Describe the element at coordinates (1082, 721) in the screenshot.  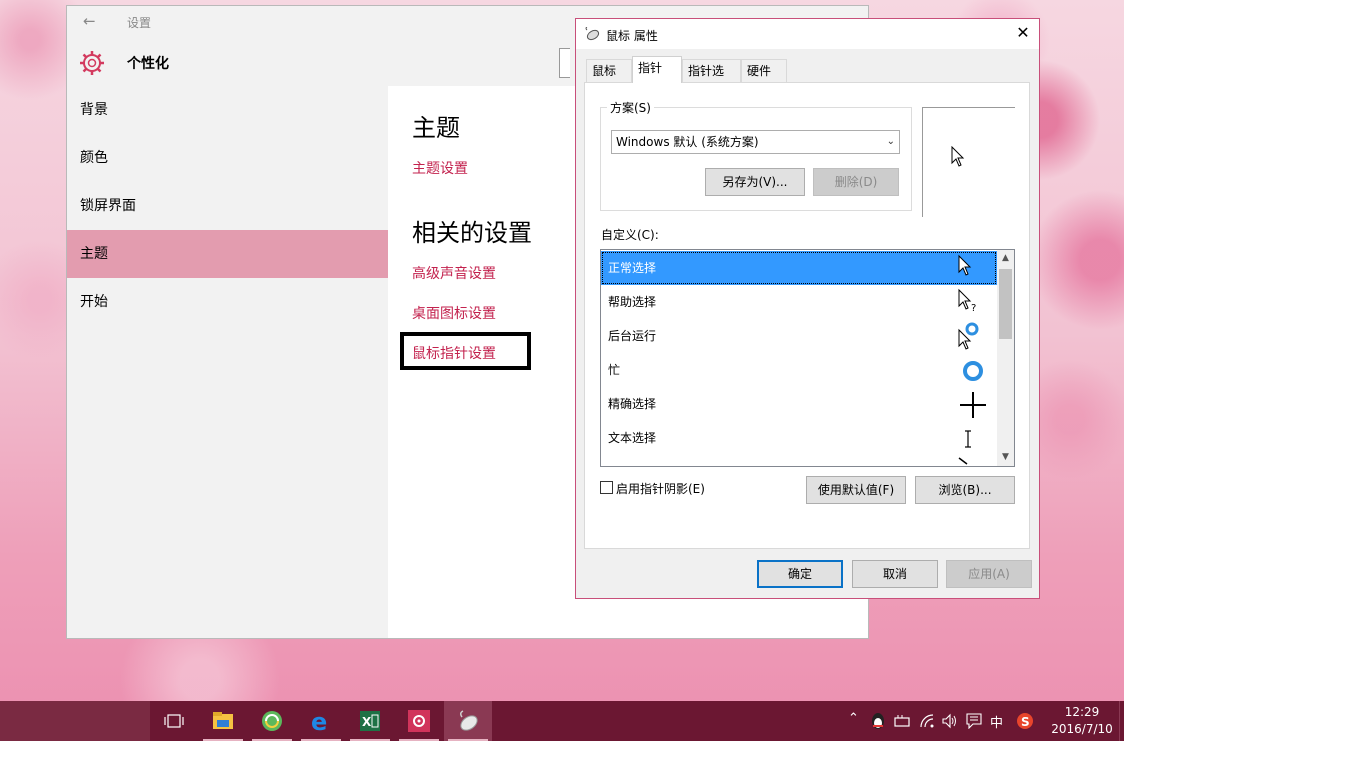
I see `taskbar-clock: 12:29 2016/7/10` at that location.